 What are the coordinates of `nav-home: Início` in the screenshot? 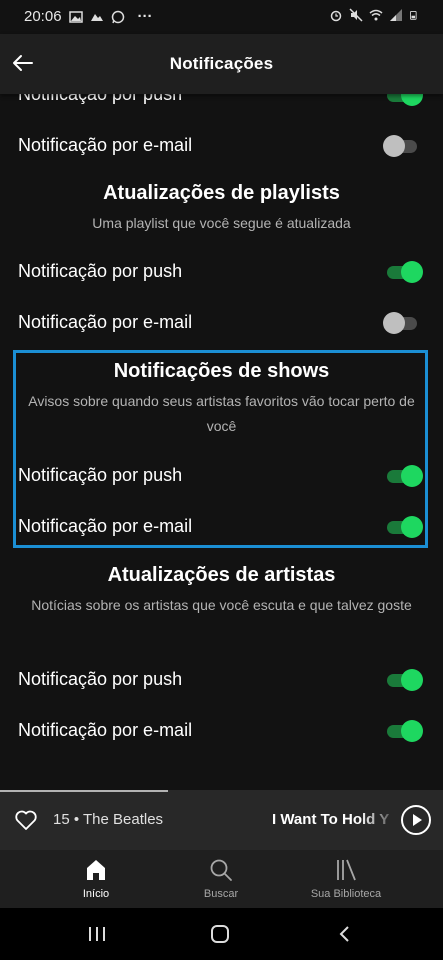 It's located at (96, 882).